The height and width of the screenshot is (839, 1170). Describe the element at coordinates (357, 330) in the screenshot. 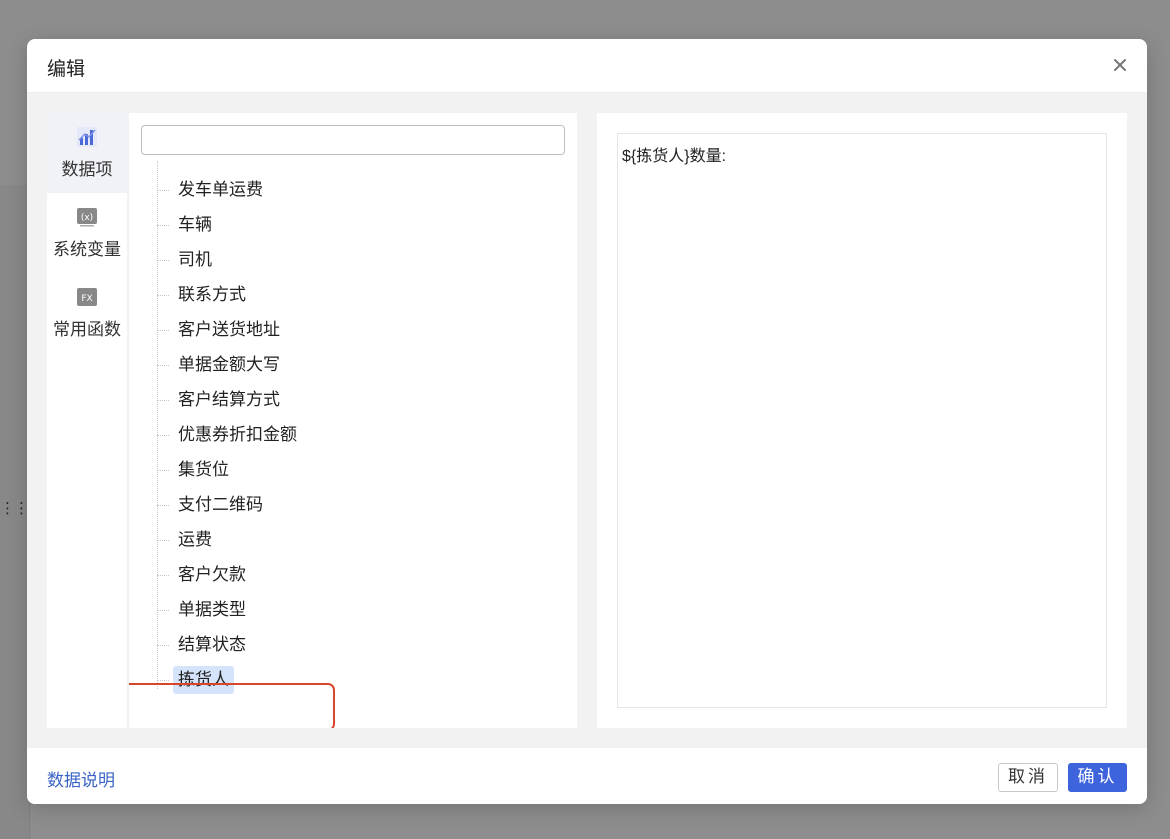

I see `tree-item: 客户送货地址` at that location.